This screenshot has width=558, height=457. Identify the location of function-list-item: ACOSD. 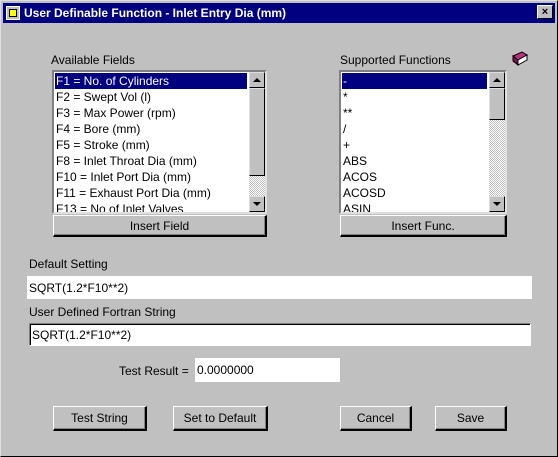
(414, 193).